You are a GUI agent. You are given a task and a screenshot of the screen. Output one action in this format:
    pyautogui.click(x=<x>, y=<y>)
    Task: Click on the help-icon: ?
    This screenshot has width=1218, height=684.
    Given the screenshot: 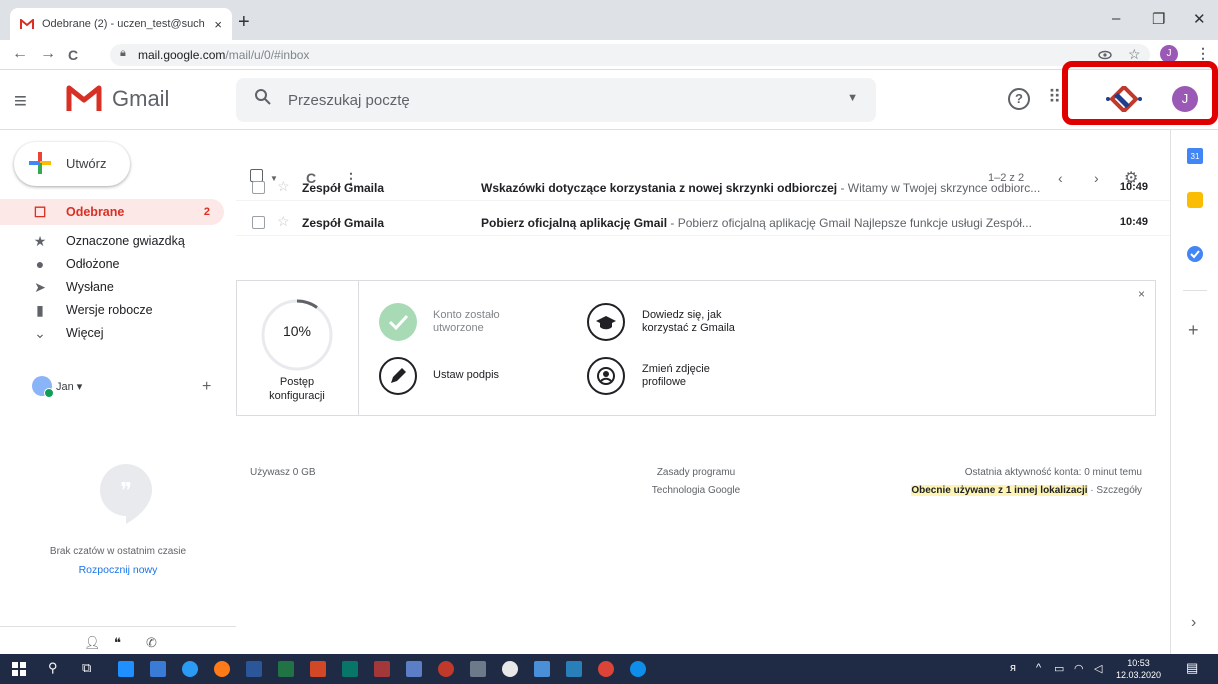 What is the action you would take?
    pyautogui.click(x=1019, y=99)
    